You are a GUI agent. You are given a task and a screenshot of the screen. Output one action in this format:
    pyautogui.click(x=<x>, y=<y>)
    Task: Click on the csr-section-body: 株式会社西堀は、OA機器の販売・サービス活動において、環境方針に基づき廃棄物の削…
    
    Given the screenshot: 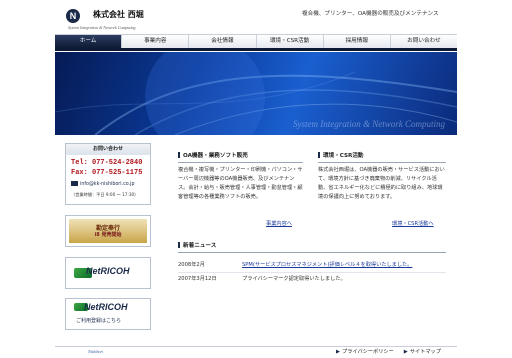 What is the action you would take?
    pyautogui.click(x=381, y=183)
    